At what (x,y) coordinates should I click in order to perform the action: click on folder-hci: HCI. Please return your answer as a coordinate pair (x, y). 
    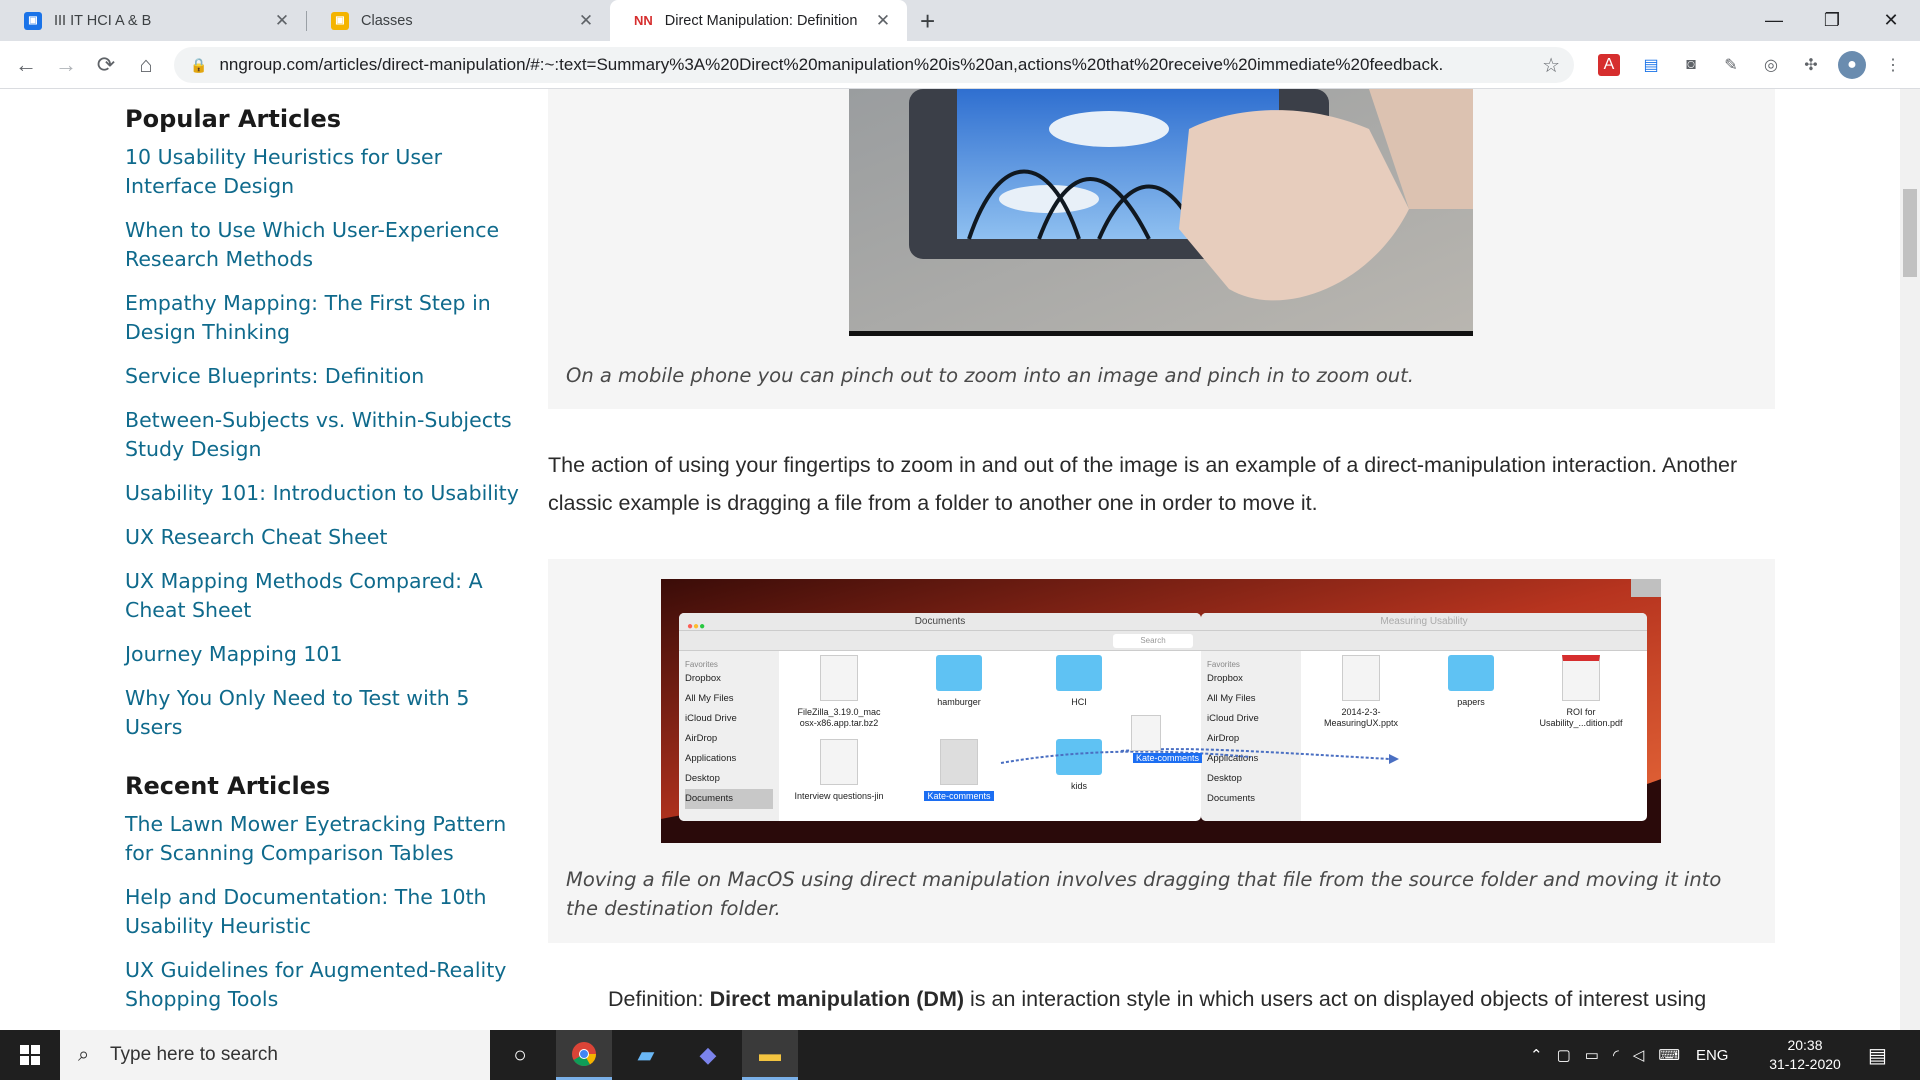
    Looking at the image, I should click on (1079, 681).